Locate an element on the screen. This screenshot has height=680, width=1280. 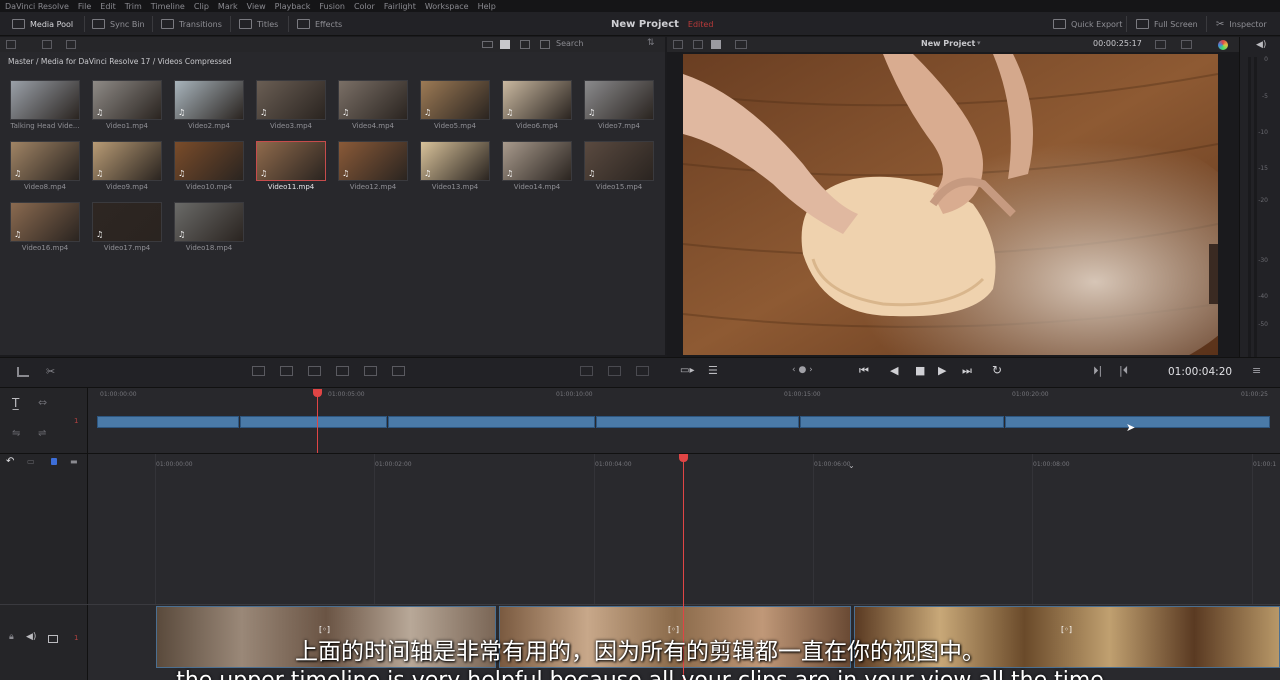
viewer-single-icon is located at coordinates (716, 44).